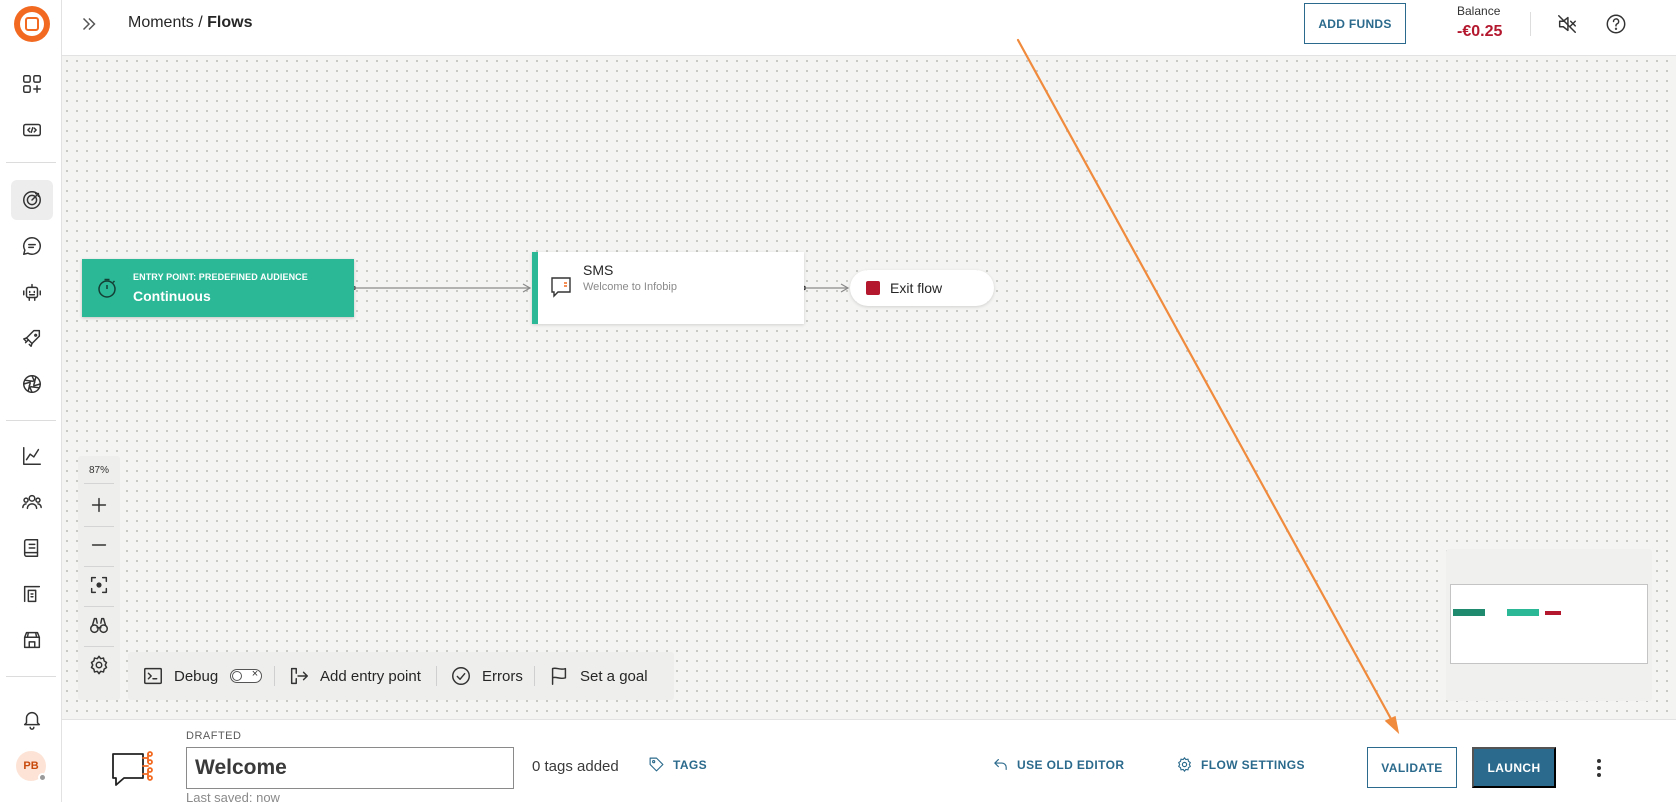  Describe the element at coordinates (32, 594) in the screenshot. I see `report-icon` at that location.